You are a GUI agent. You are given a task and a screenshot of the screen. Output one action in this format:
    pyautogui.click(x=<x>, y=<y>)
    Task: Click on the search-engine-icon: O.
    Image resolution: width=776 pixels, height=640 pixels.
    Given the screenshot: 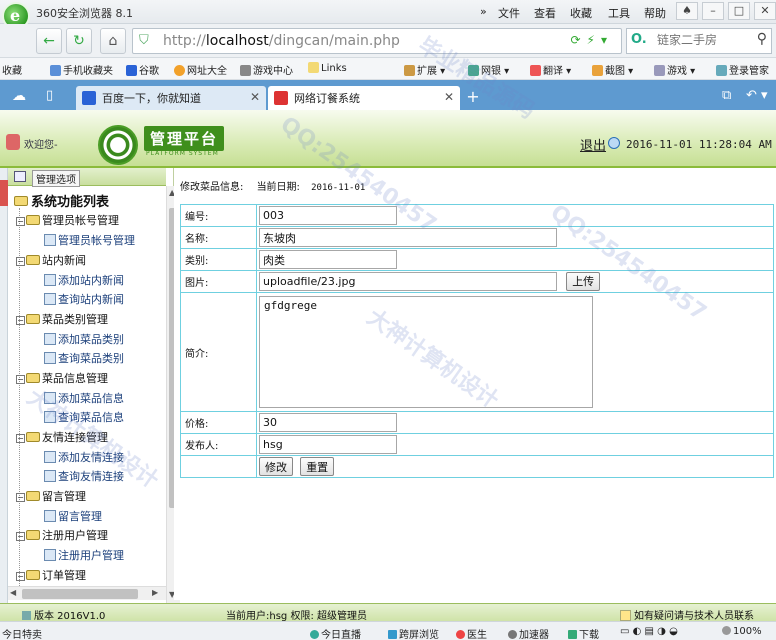 What is the action you would take?
    pyautogui.click(x=639, y=39)
    